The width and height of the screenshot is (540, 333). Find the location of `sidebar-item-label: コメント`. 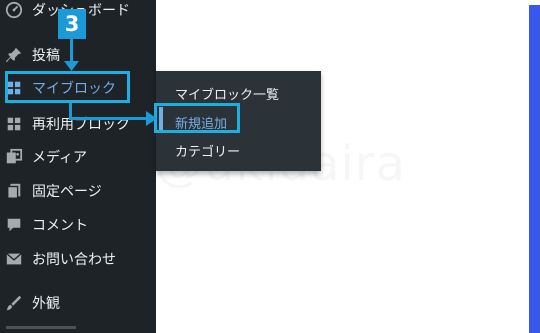

sidebar-item-label: コメント is located at coordinates (60, 226).